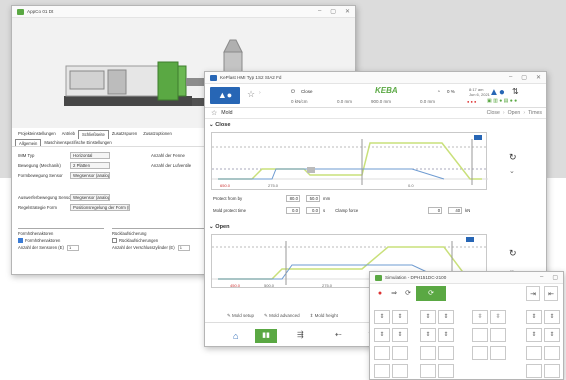 This screenshot has width=566, height=380. What do you see at coordinates (260, 93) in the screenshot?
I see `chevron-right-icon: ›` at bounding box center [260, 93].